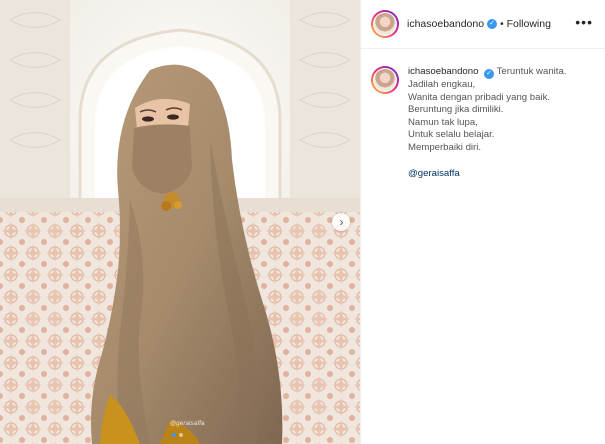  What do you see at coordinates (451, 135) in the screenshot?
I see `caption-line: Untuk selalu belajar.` at bounding box center [451, 135].